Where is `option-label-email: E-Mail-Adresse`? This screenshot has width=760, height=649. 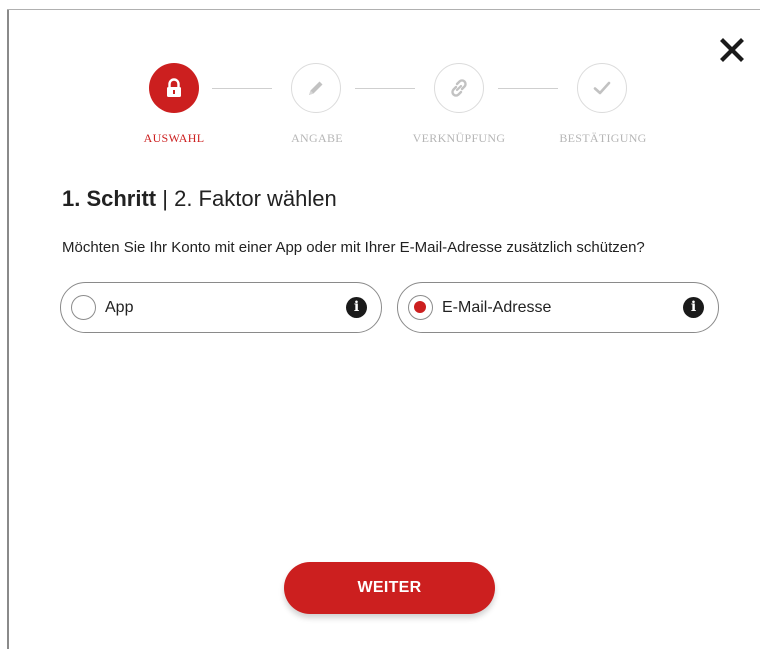 option-label-email: E-Mail-Adresse is located at coordinates (497, 307).